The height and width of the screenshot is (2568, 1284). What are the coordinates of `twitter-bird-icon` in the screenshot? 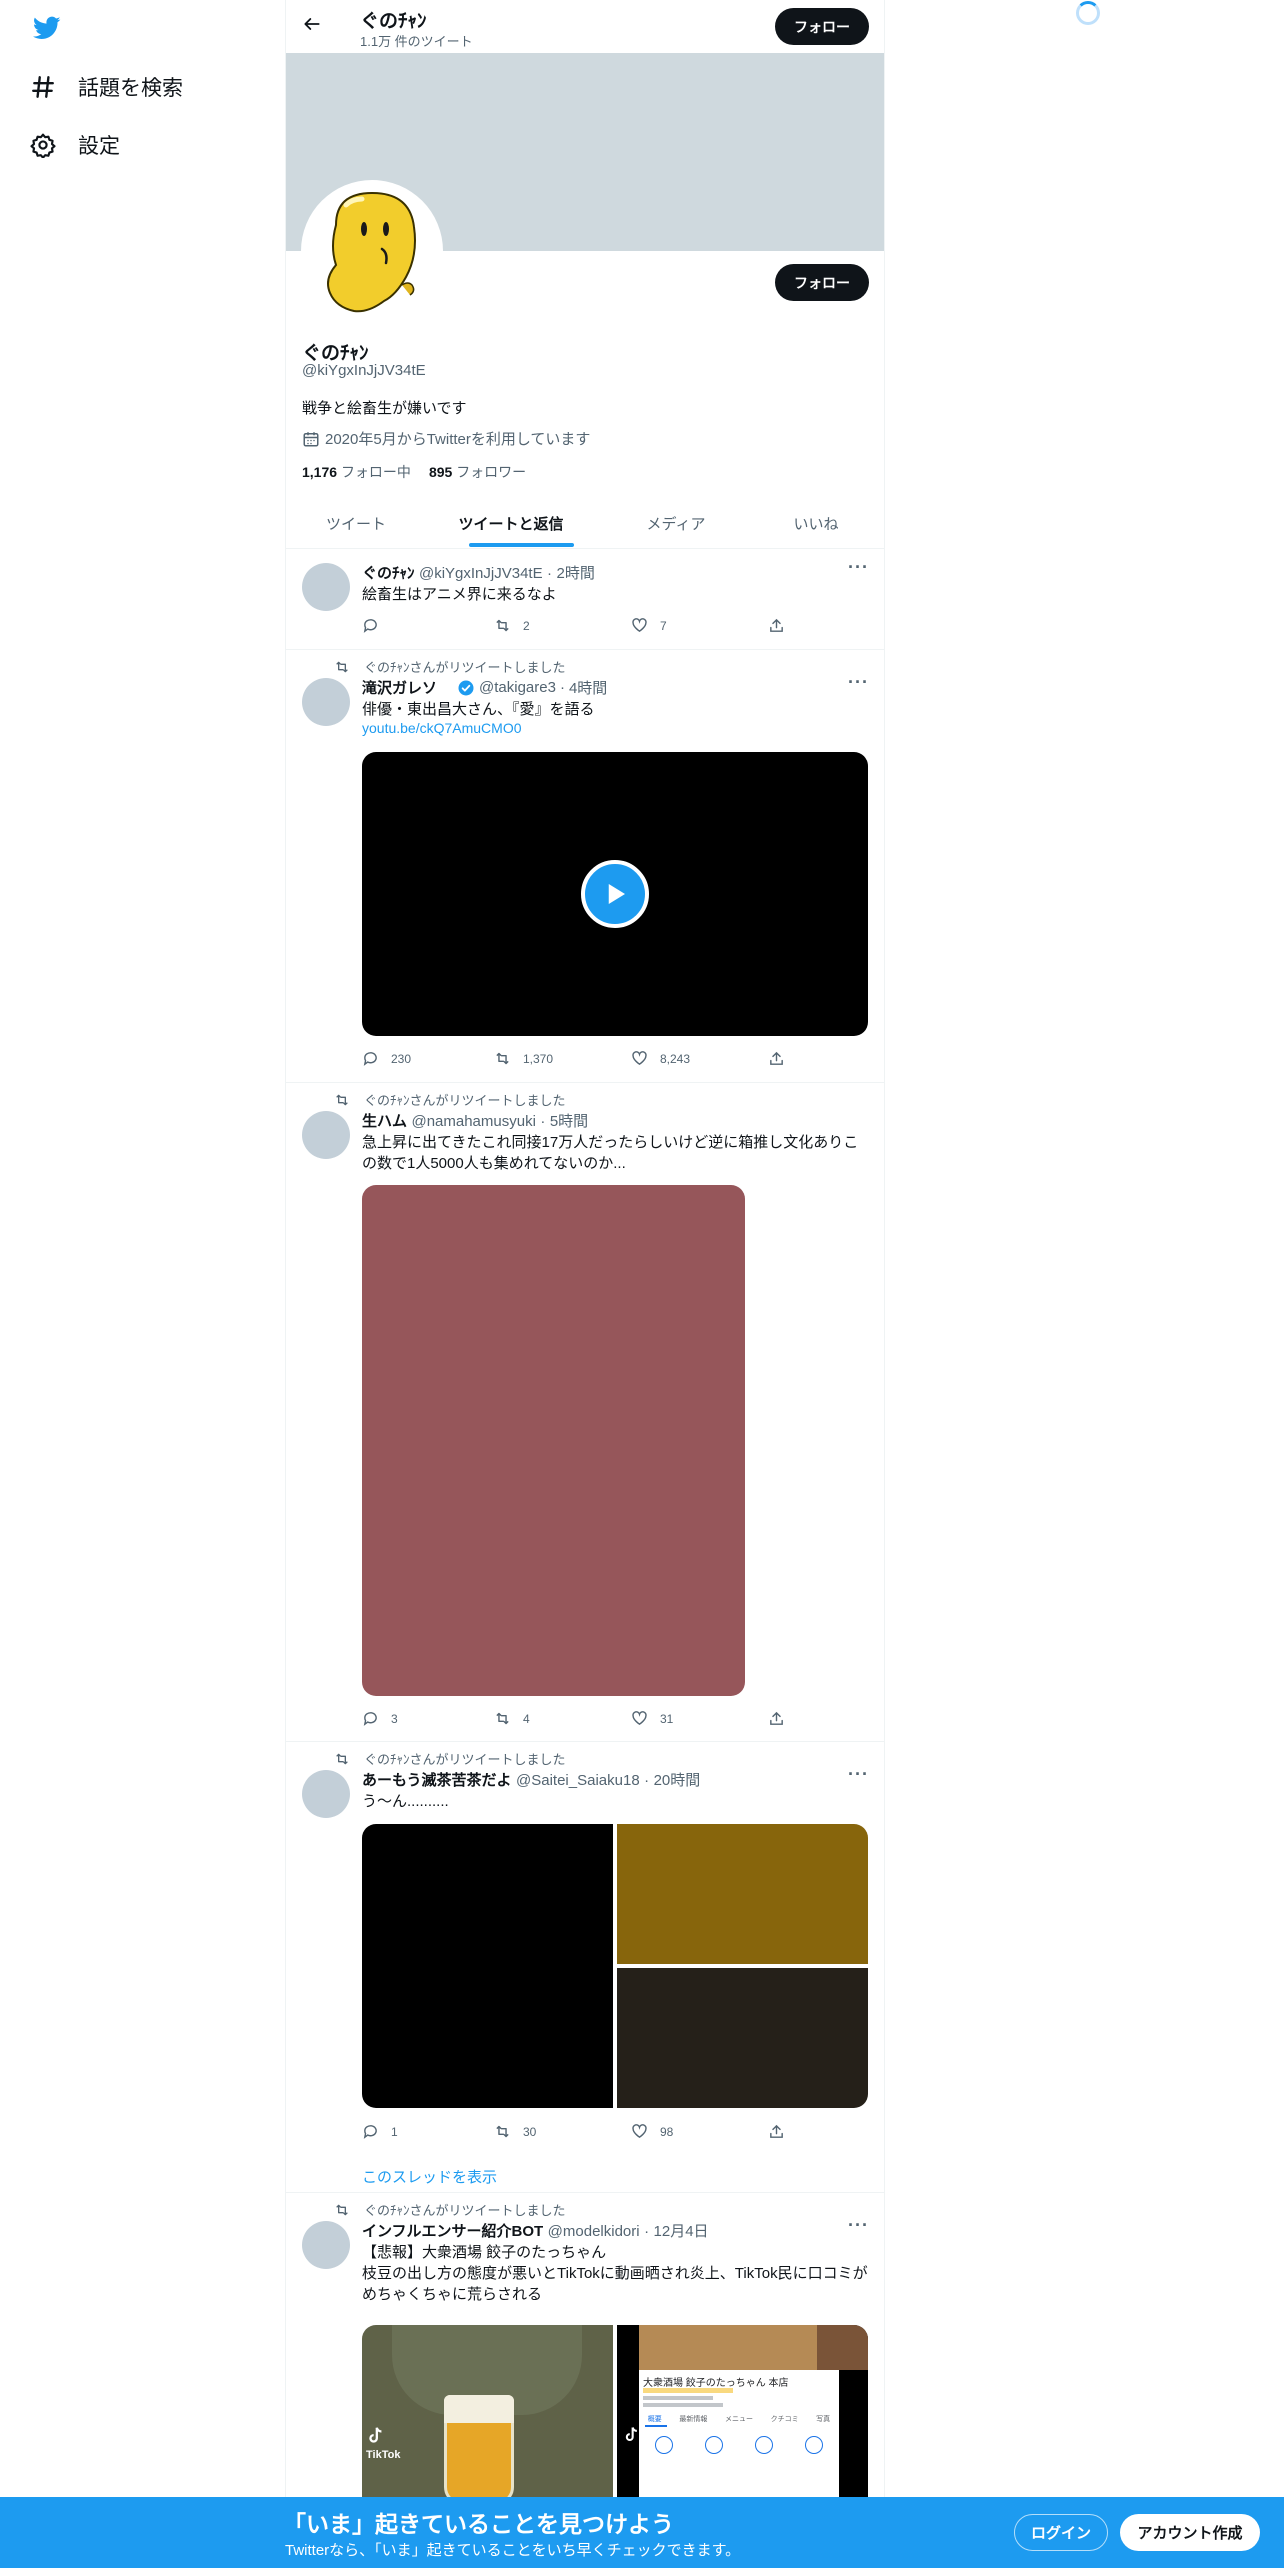 It's located at (47, 28).